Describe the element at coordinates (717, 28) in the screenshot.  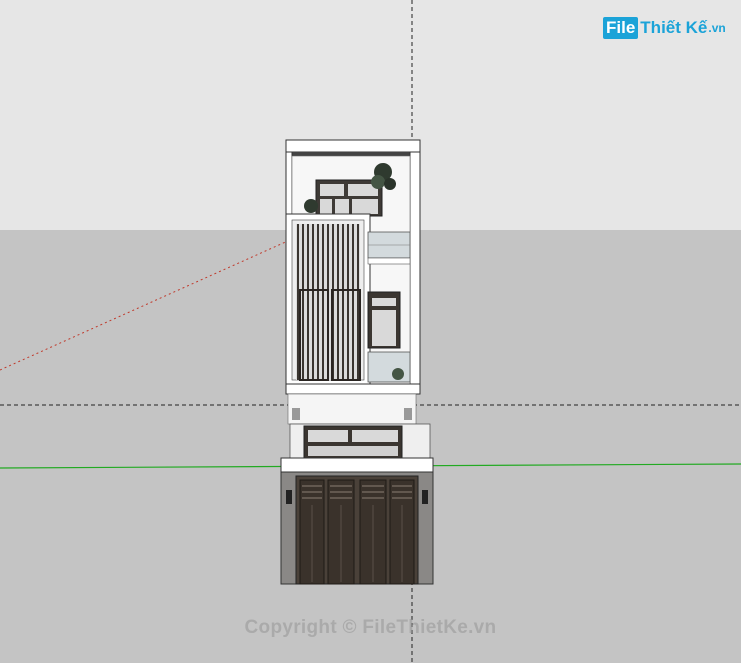
I see `logo-domain: .vn` at that location.